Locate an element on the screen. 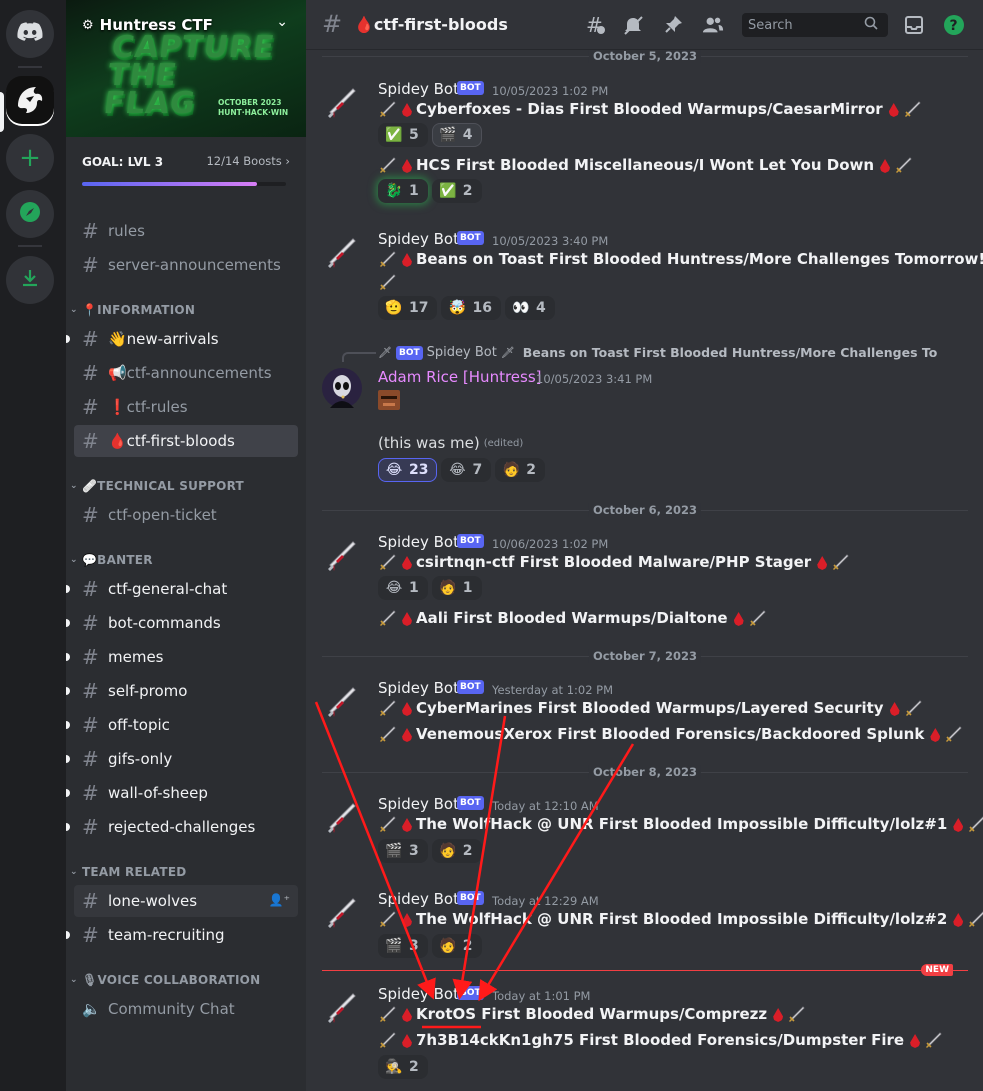 Image resolution: width=983 pixels, height=1091 pixels. gear-badge-icon: ⚙ is located at coordinates (88, 25).